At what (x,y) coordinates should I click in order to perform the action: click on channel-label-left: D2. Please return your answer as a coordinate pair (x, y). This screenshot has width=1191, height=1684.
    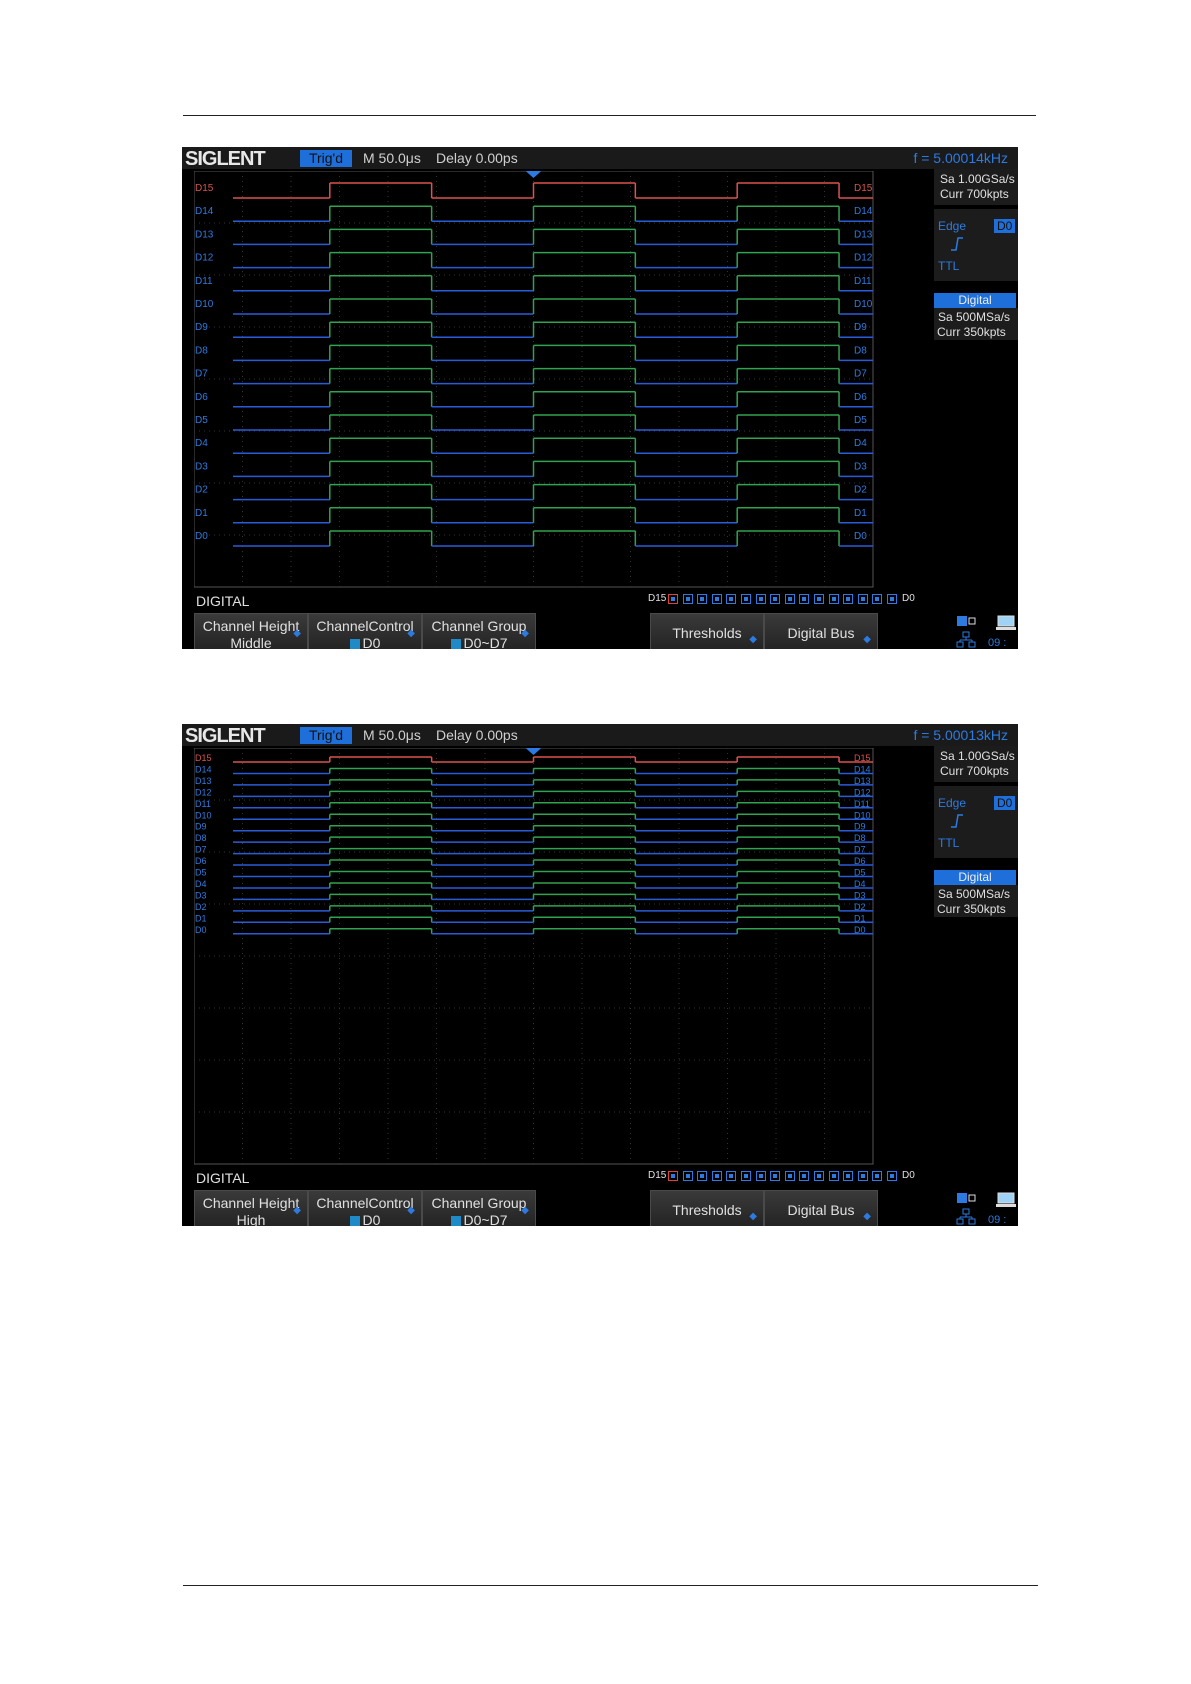
    Looking at the image, I should click on (201, 907).